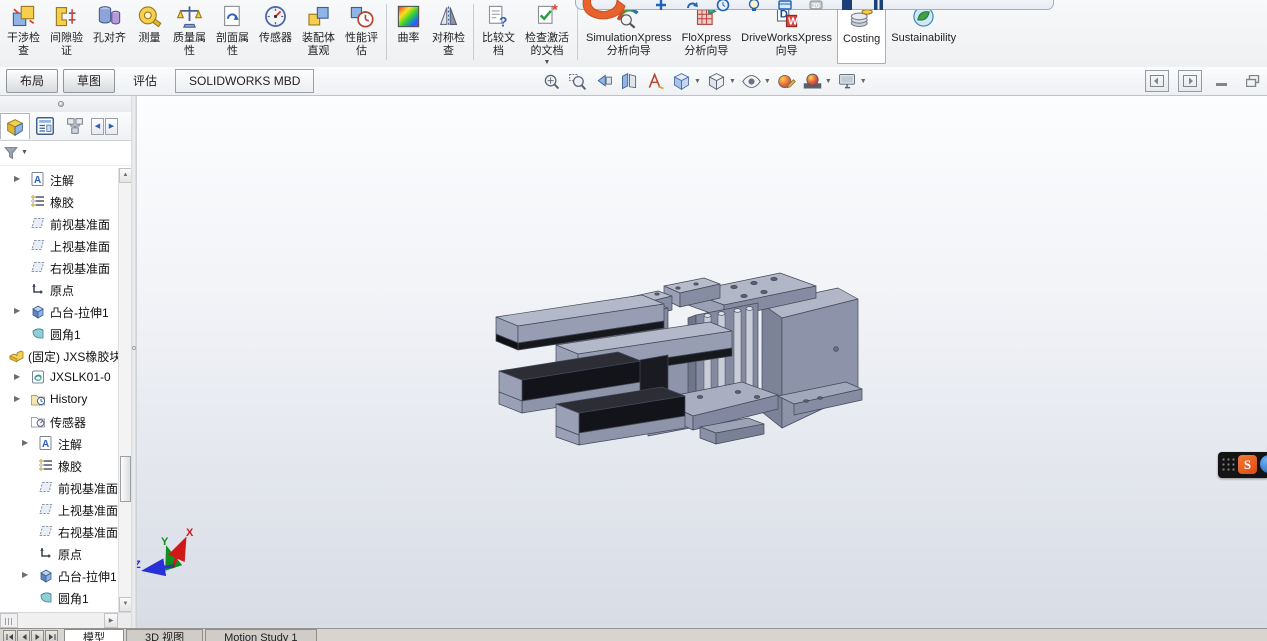 This screenshot has width=1267, height=641. Describe the element at coordinates (275, 32) in the screenshot. I see `ribbon-item-sensor: 传感器` at that location.